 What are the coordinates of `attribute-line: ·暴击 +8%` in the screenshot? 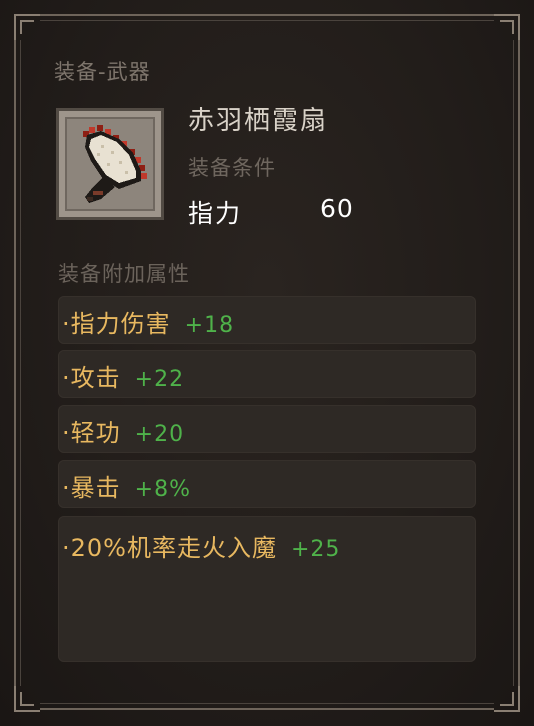 It's located at (126, 485).